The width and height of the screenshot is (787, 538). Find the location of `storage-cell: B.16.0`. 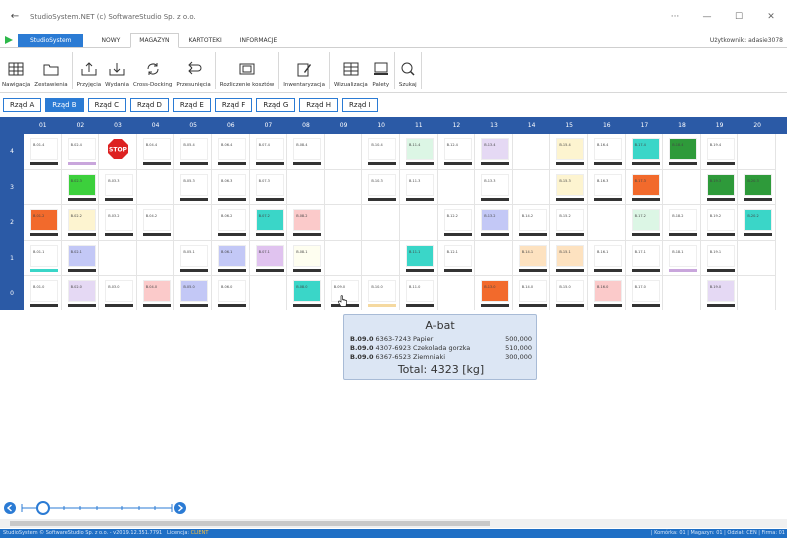

storage-cell: B.16.0 is located at coordinates (607, 293).